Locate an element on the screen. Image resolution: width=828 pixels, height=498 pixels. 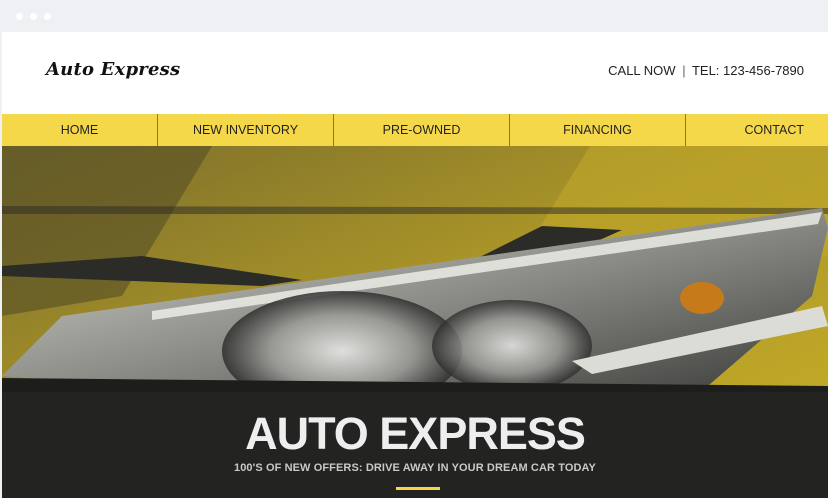
nav-item-pre-owned: PRE-OWNED is located at coordinates (422, 130).